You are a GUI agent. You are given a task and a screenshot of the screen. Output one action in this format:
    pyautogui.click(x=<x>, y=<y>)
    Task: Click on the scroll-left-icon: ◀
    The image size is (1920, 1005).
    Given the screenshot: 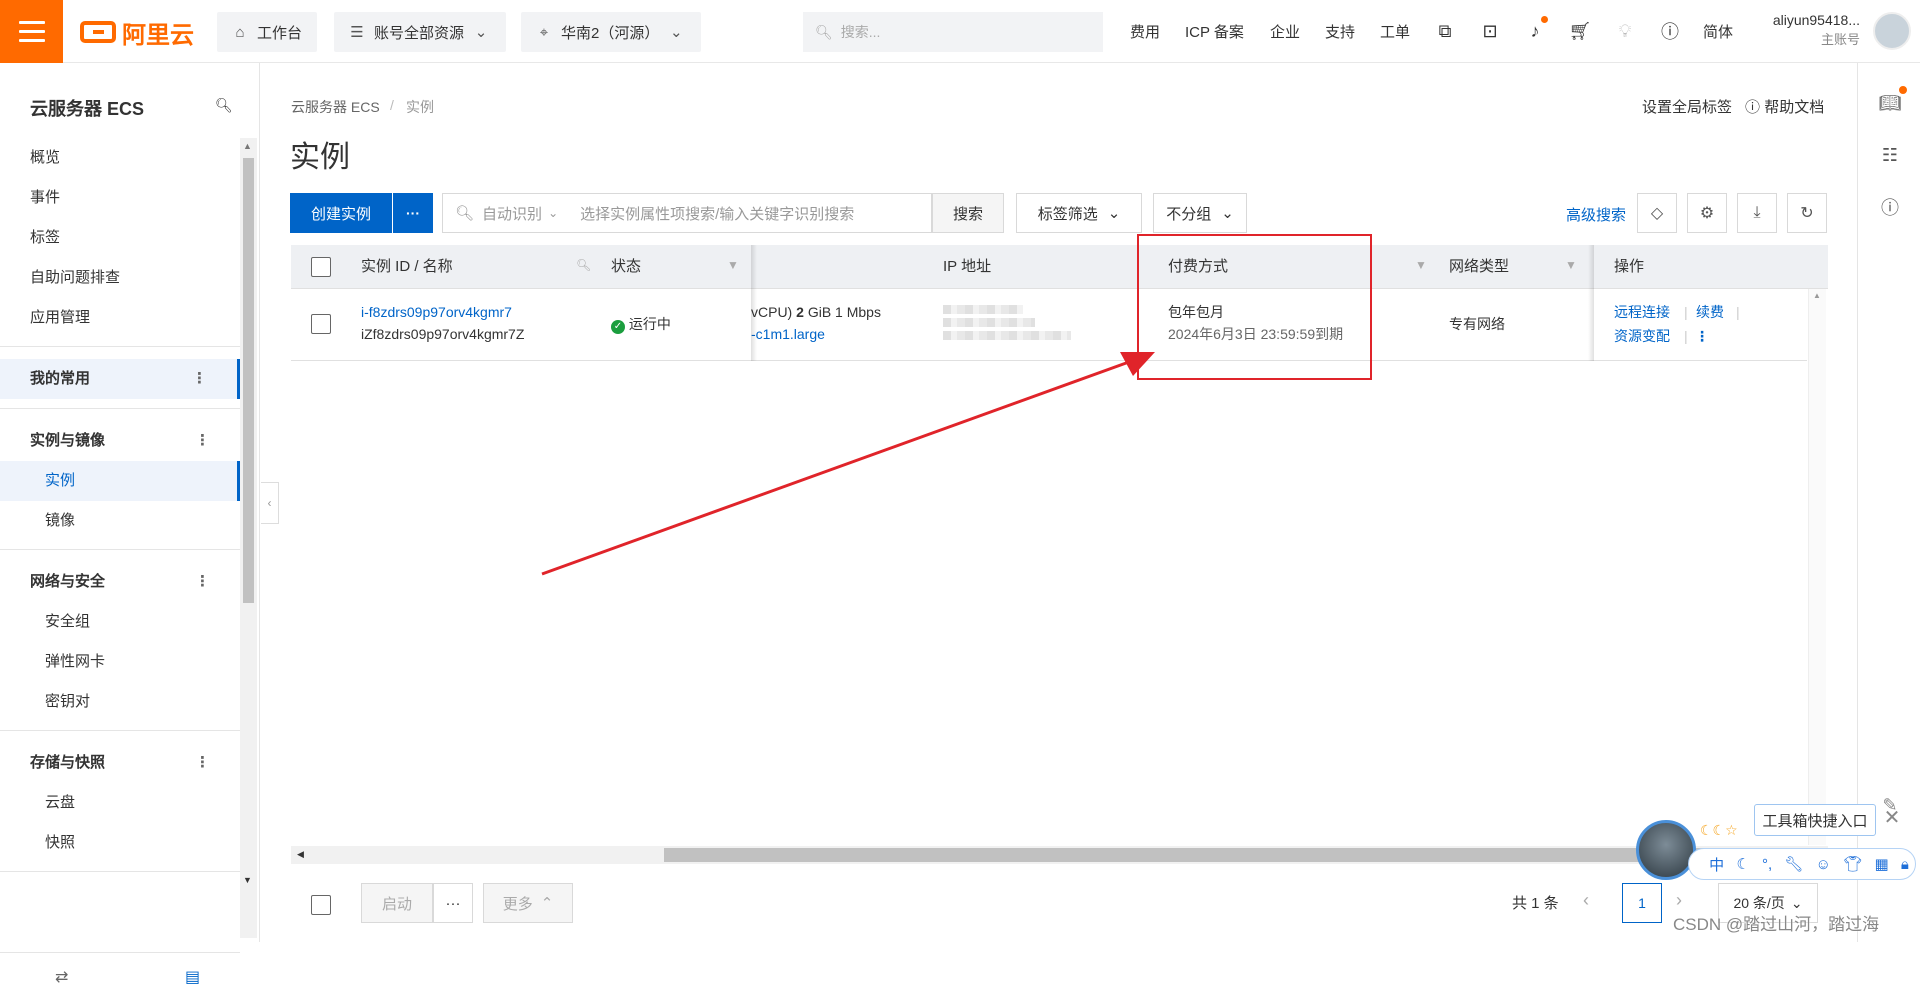 What is the action you would take?
    pyautogui.click(x=300, y=854)
    